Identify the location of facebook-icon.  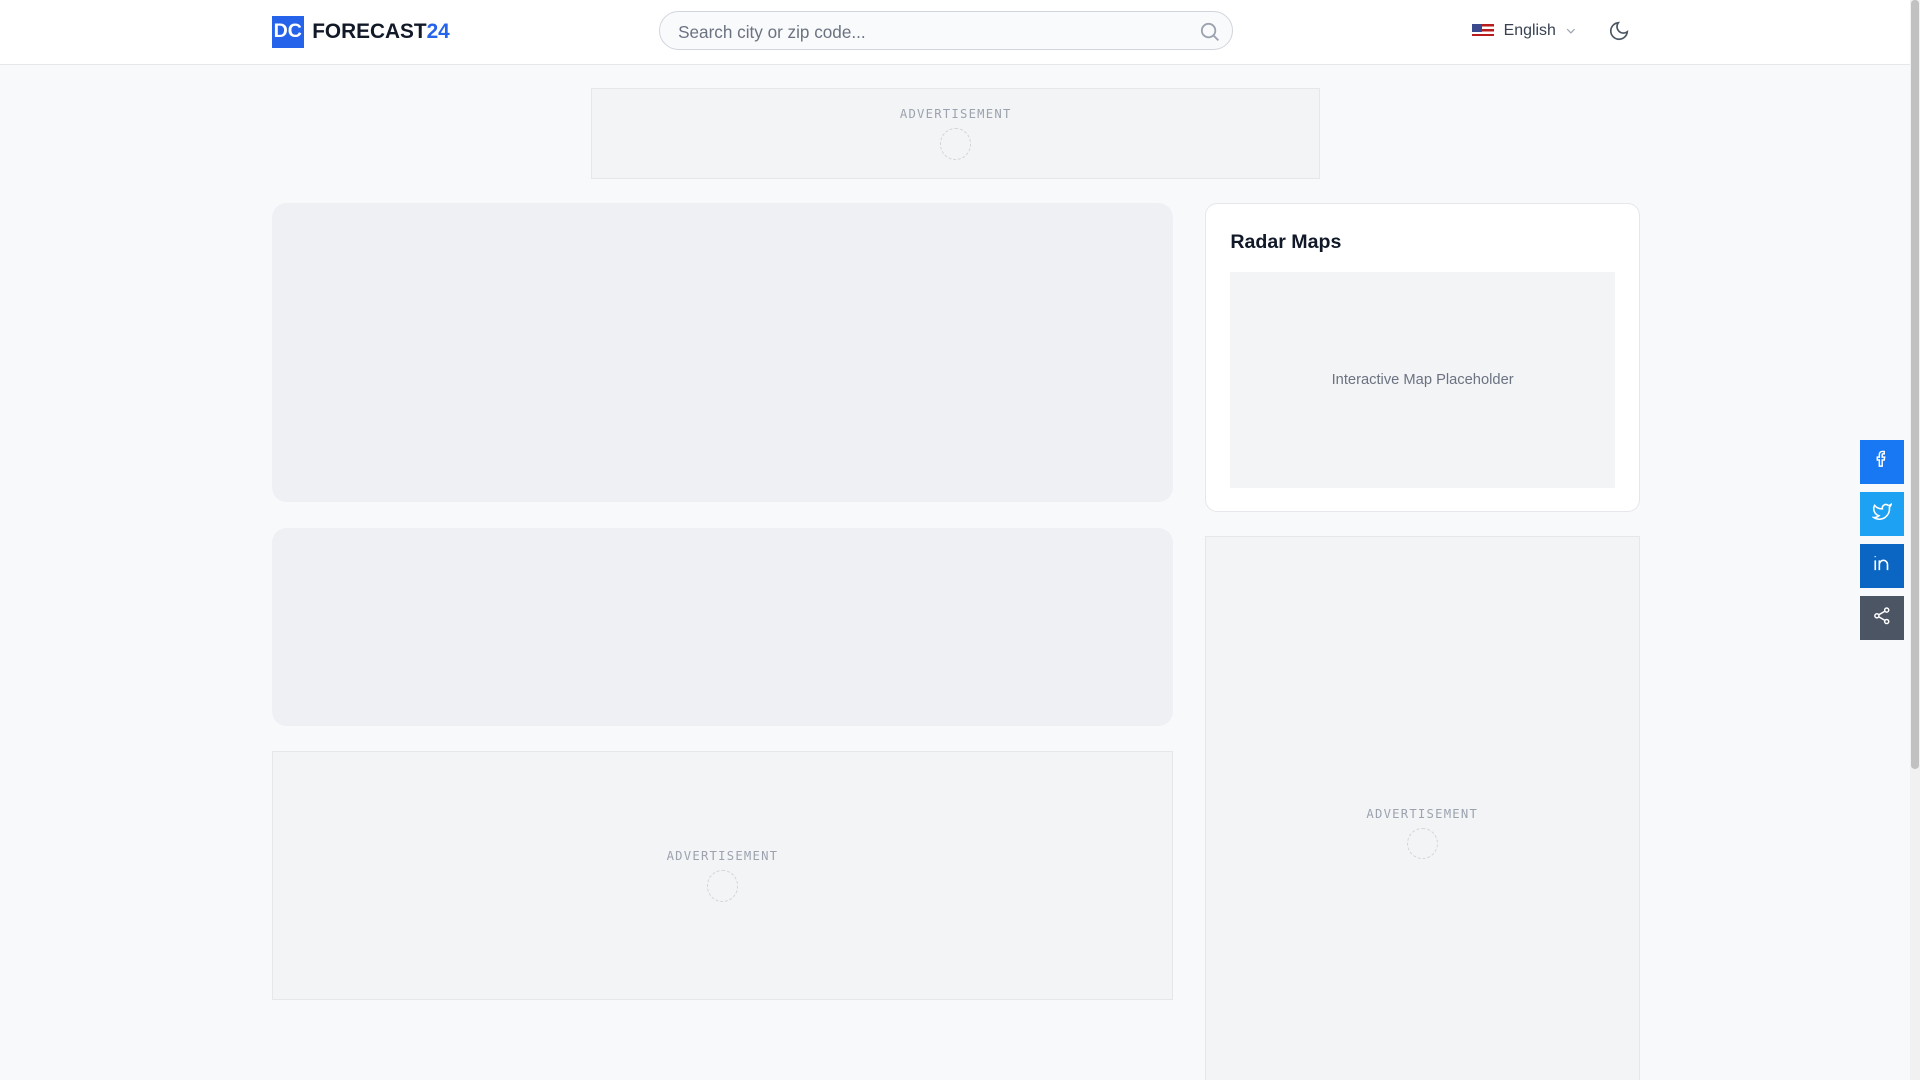
(1882, 462).